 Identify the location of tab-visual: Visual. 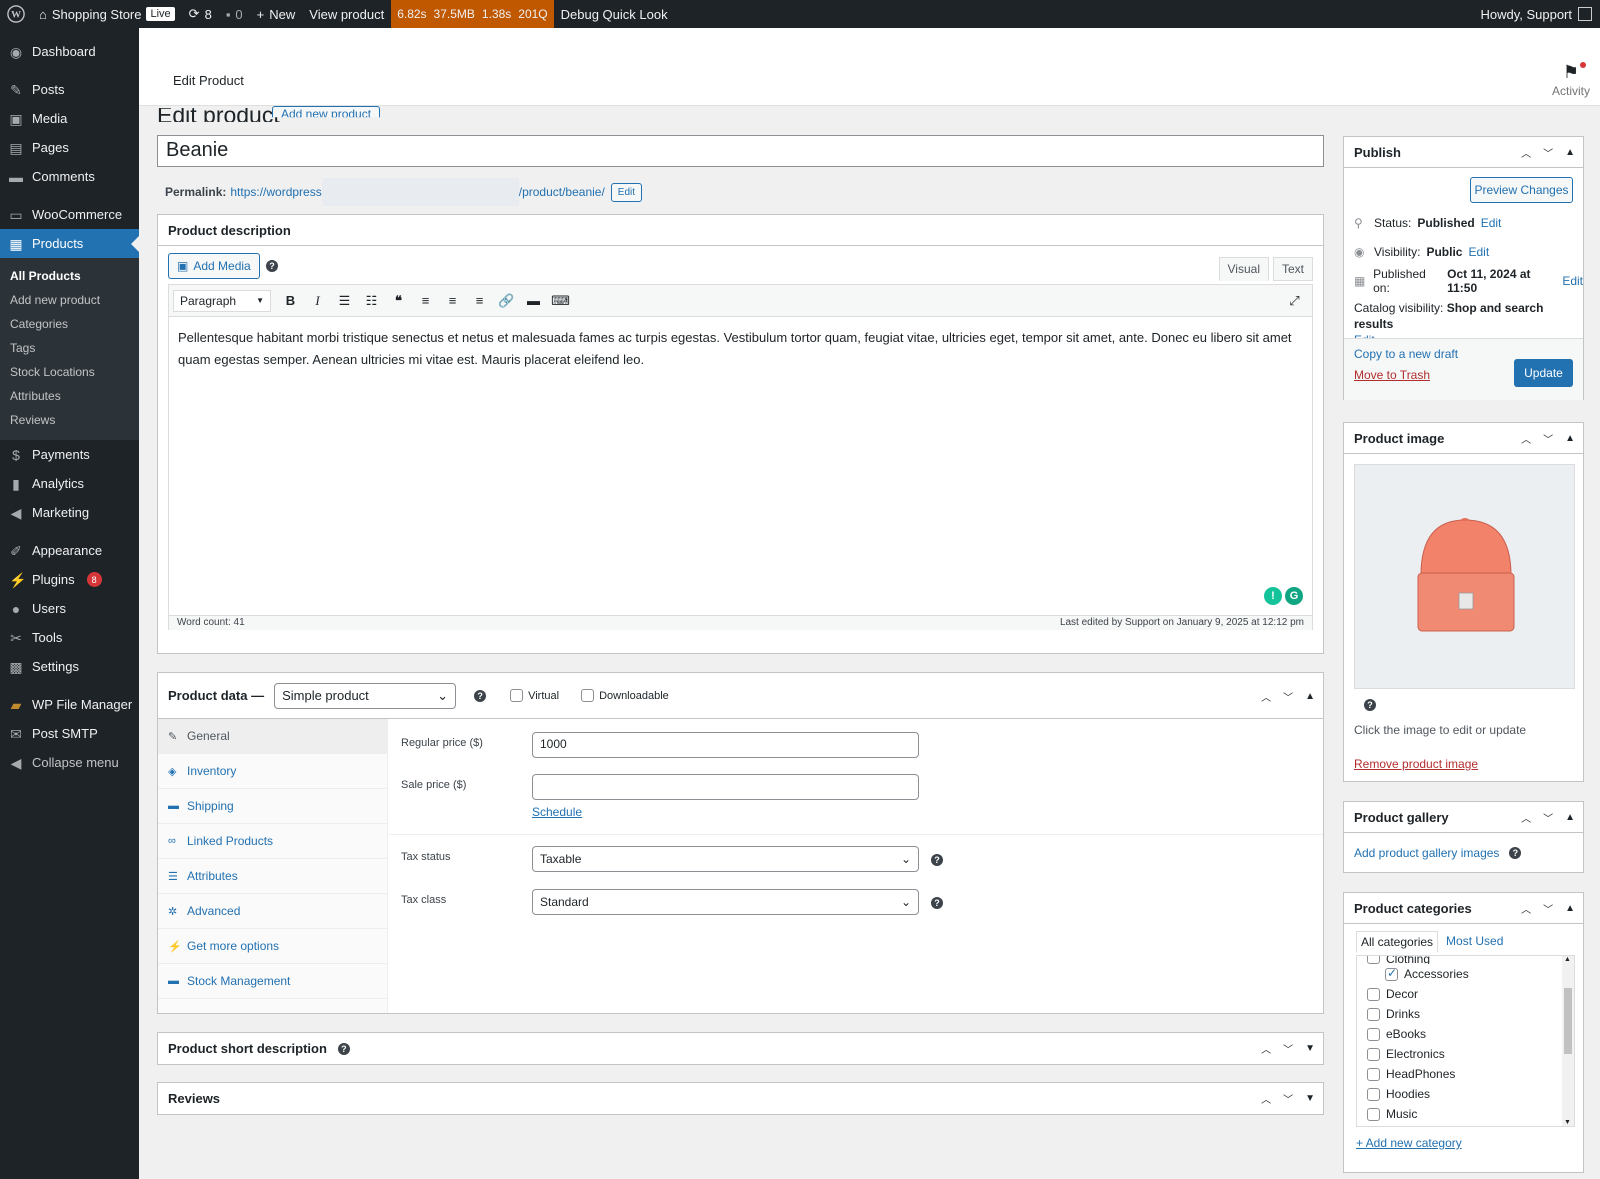
(1243, 269).